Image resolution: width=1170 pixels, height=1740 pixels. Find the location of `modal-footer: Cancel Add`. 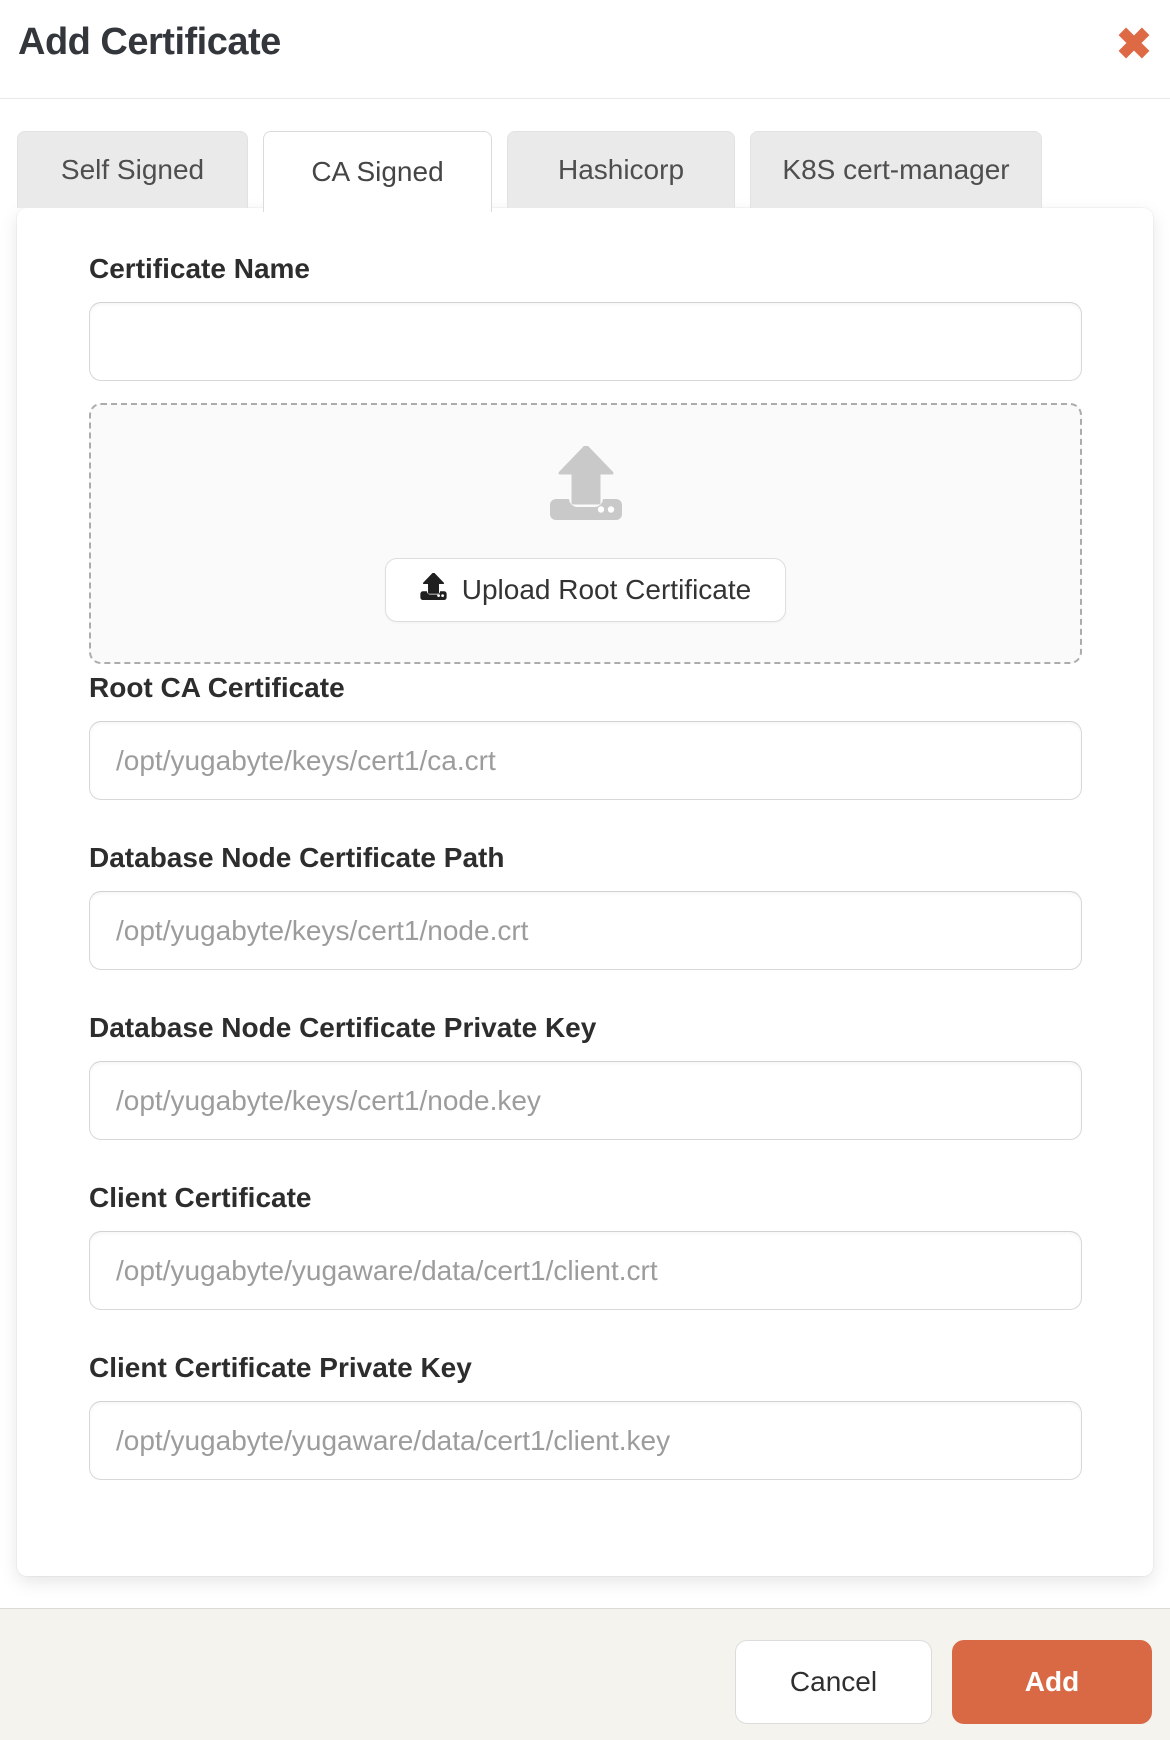

modal-footer: Cancel Add is located at coordinates (585, 1674).